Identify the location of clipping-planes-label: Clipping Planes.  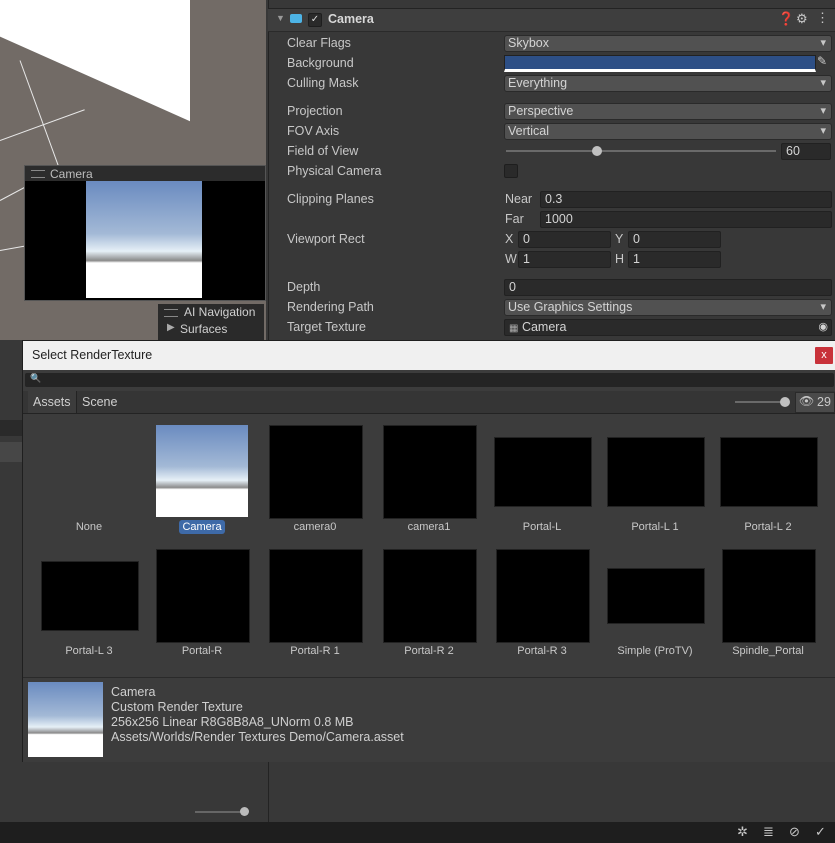
(330, 199).